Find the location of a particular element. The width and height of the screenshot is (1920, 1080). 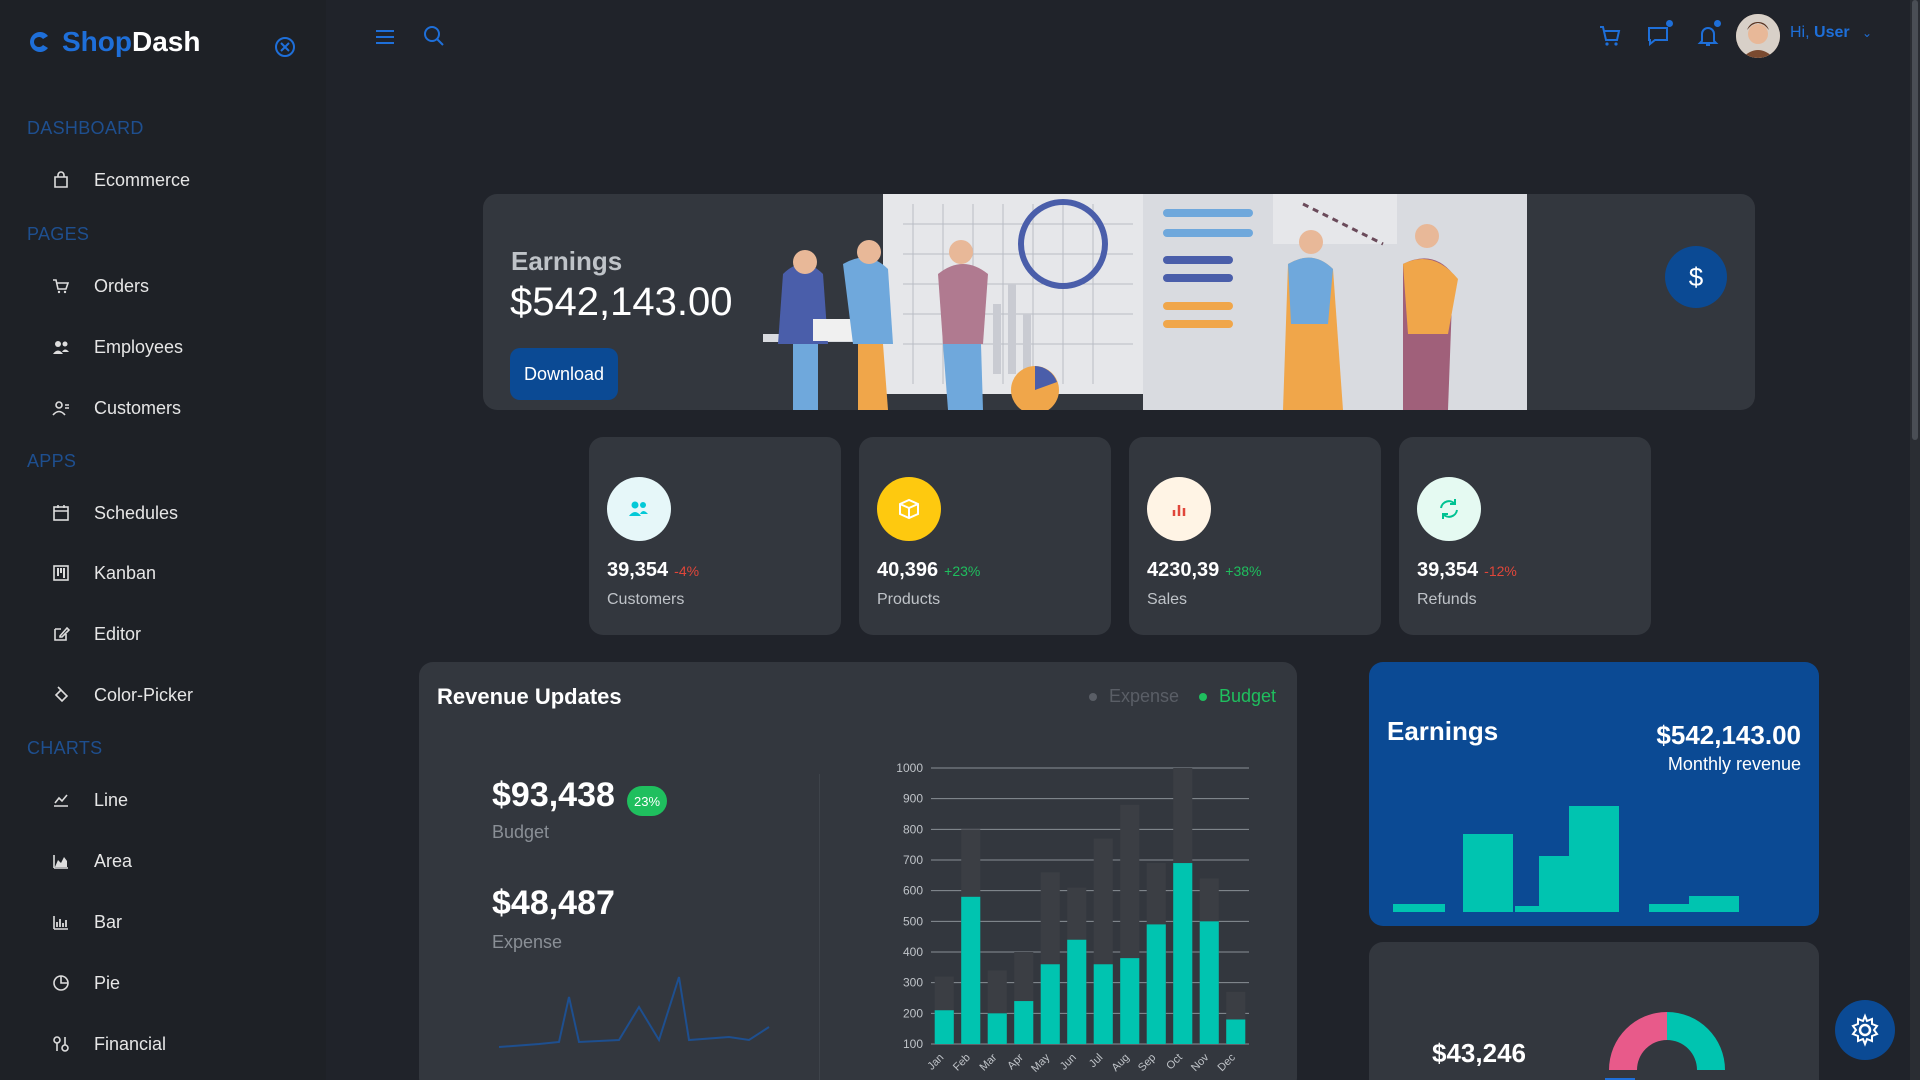

sparkline is located at coordinates (634, 1012).